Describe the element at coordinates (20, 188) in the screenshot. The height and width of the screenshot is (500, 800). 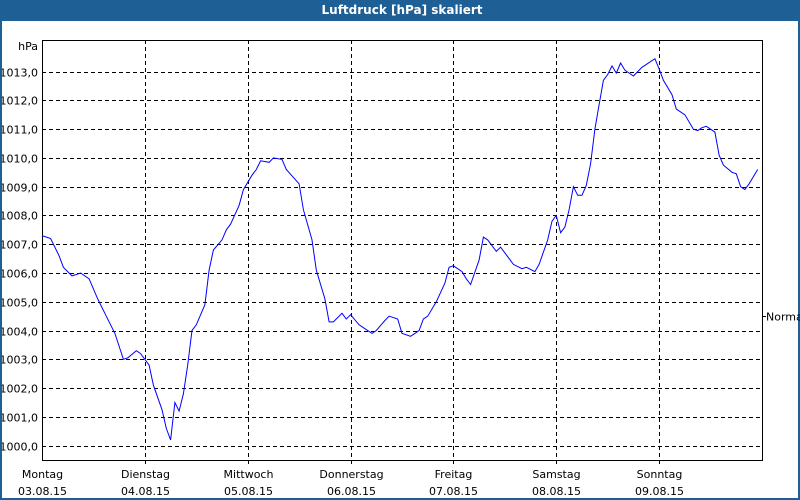
I see `y-tick-label: 1009,0` at that location.